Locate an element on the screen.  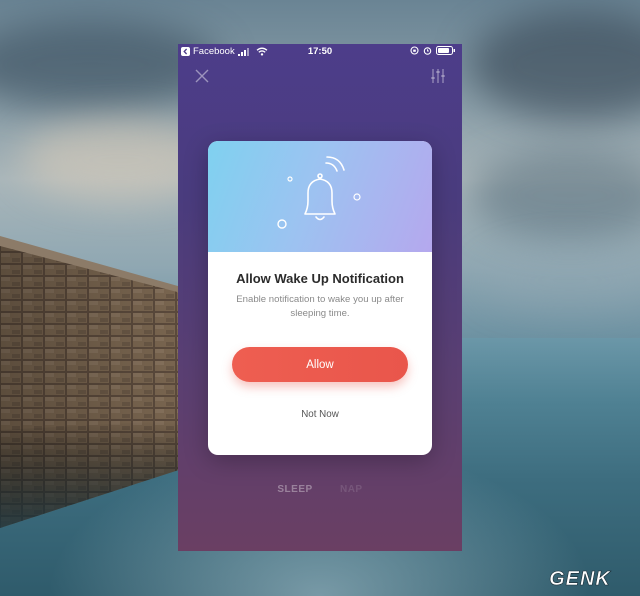
tab-nap: NAP is located at coordinates (351, 489).